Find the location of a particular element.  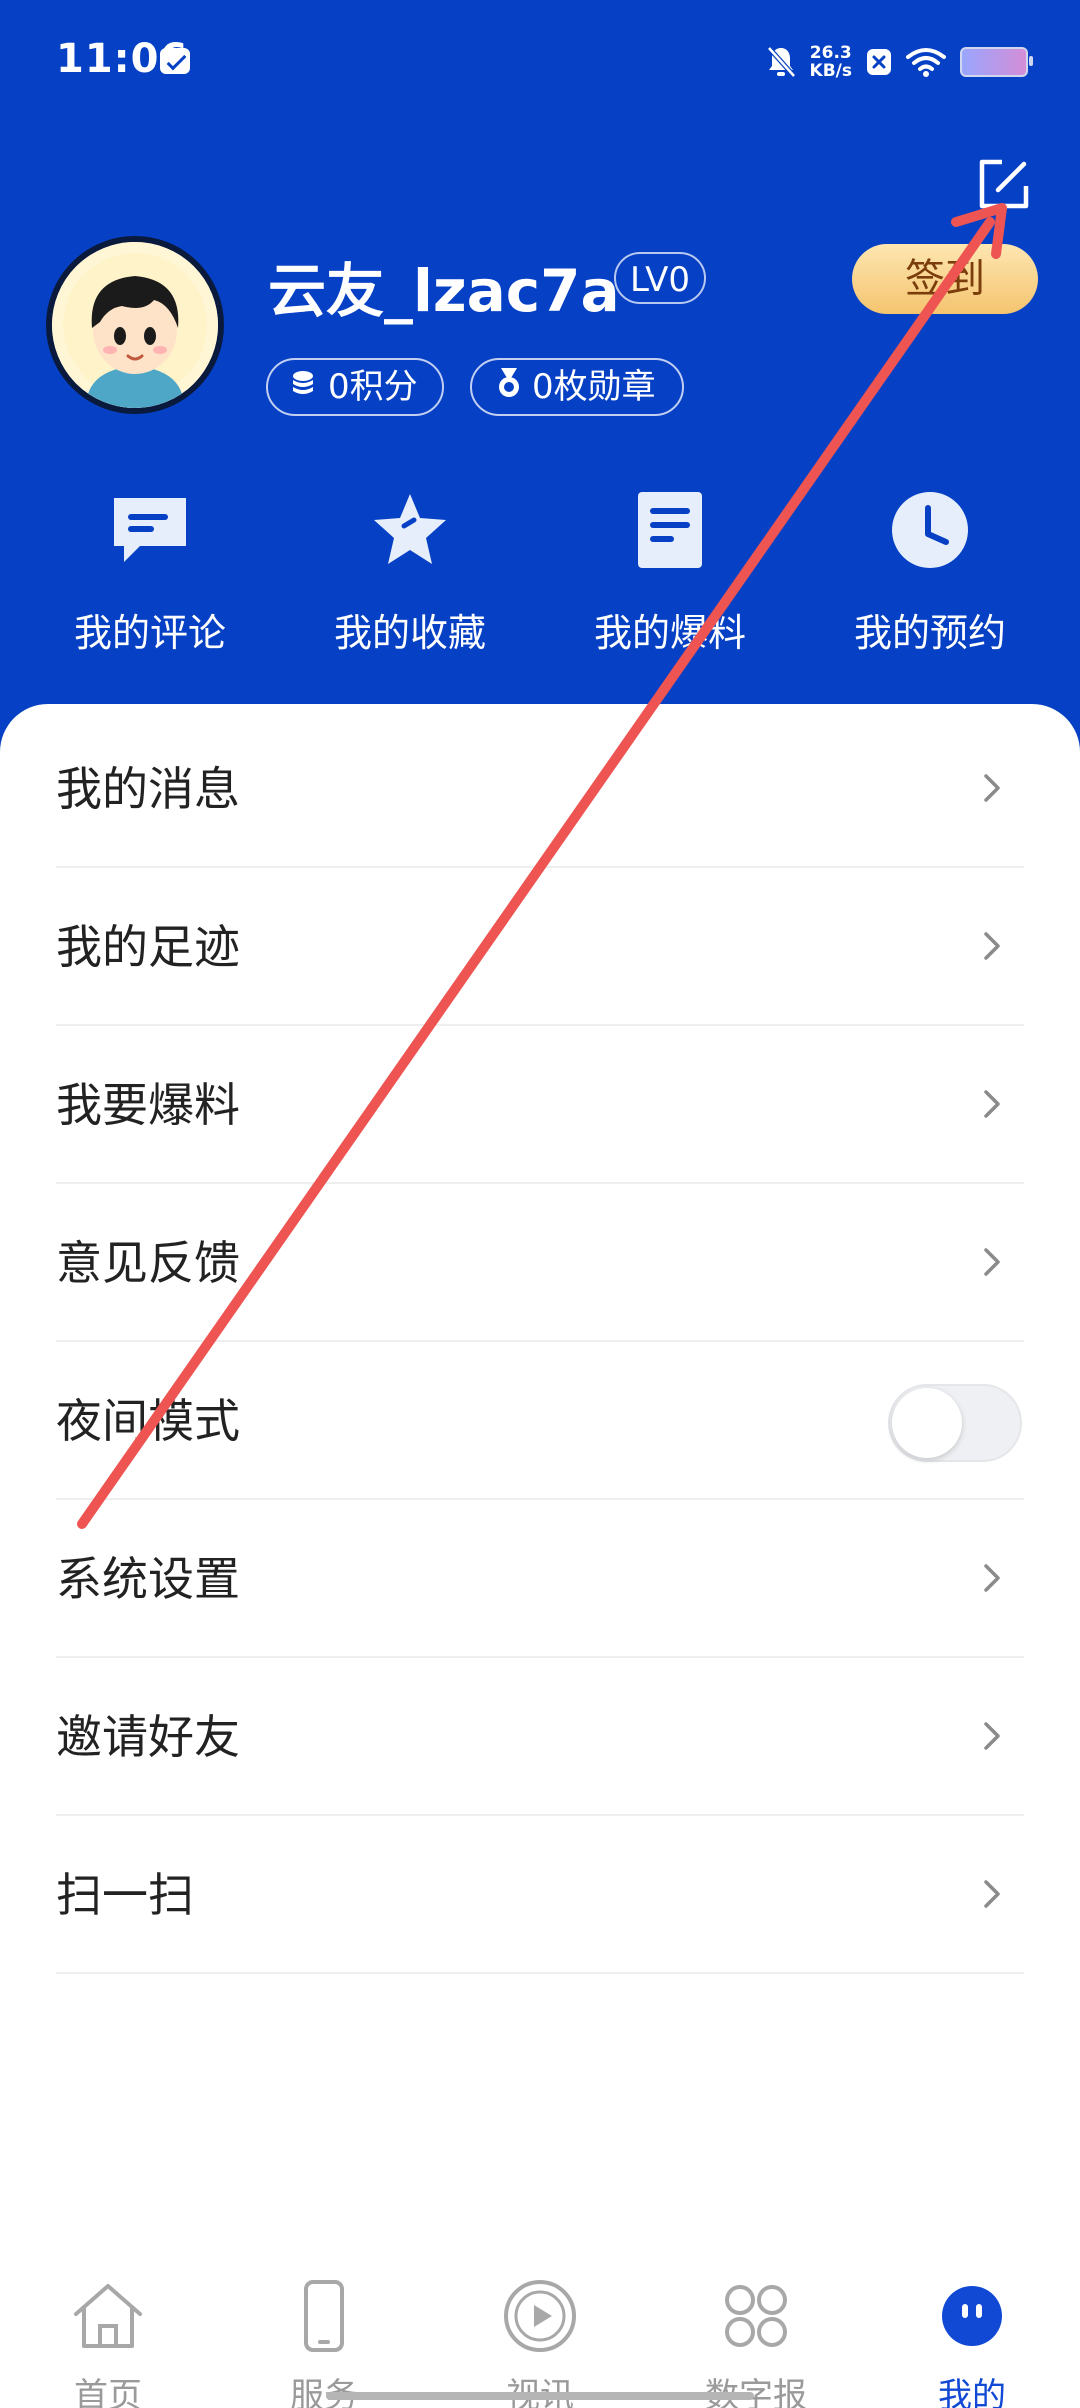

quick-action-label: 我的收藏 is located at coordinates (409, 633).